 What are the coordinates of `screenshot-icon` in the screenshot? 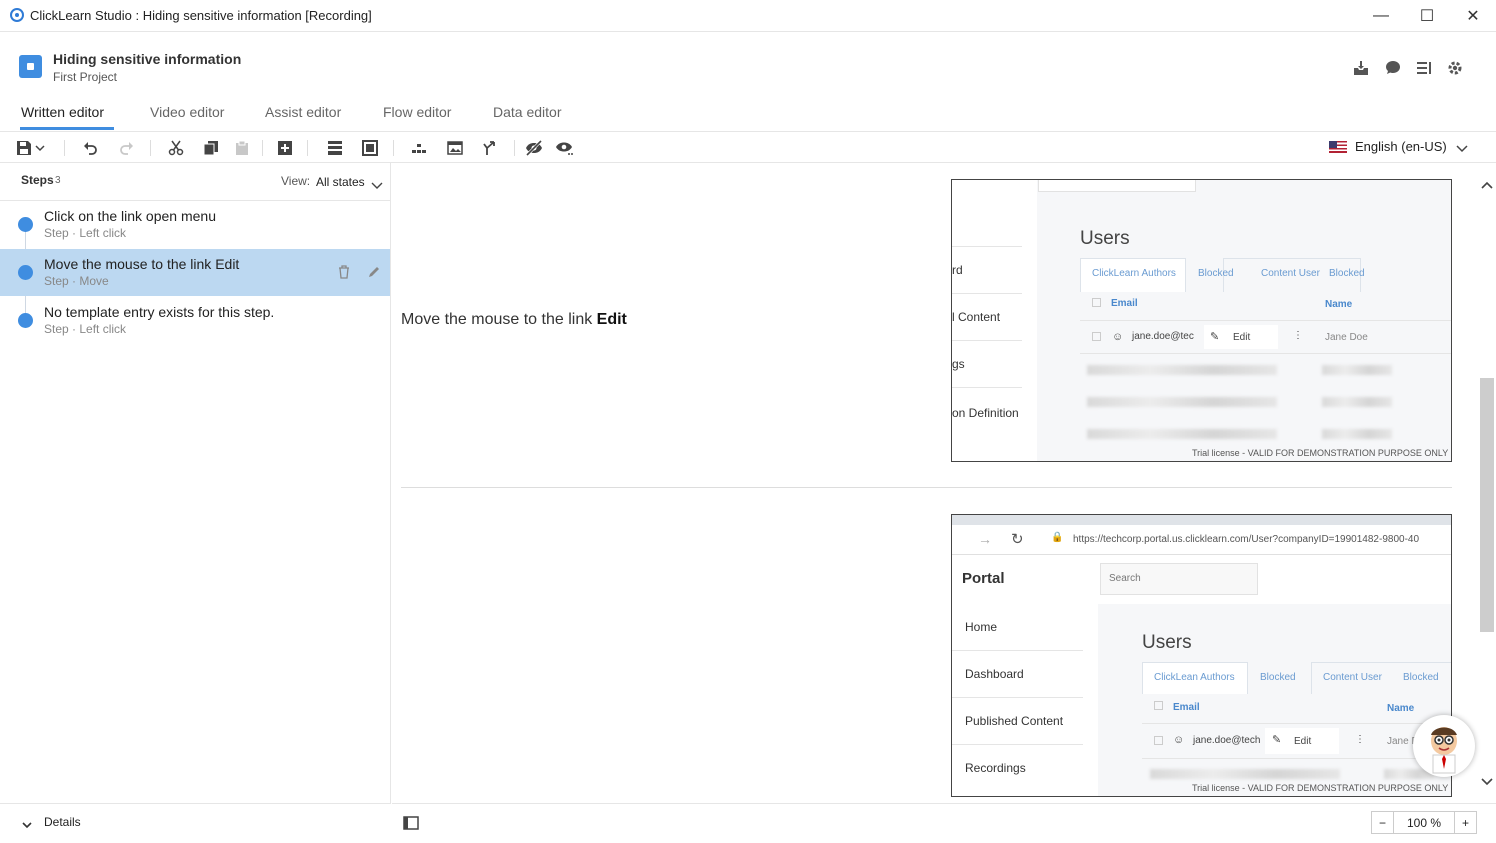 It's located at (455, 148).